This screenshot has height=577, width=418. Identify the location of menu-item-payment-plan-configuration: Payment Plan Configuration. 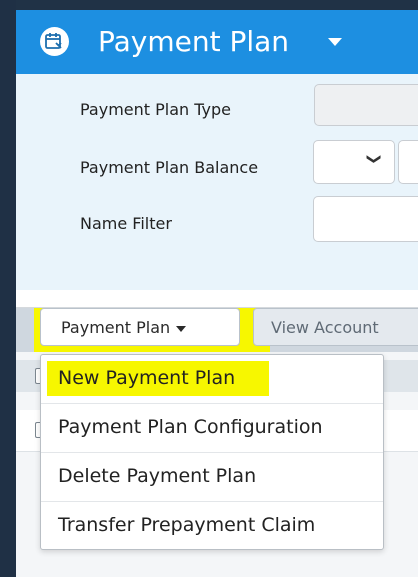
(212, 428).